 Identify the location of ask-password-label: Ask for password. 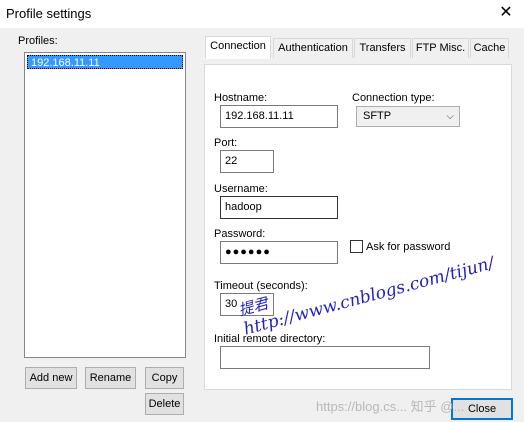
(408, 247).